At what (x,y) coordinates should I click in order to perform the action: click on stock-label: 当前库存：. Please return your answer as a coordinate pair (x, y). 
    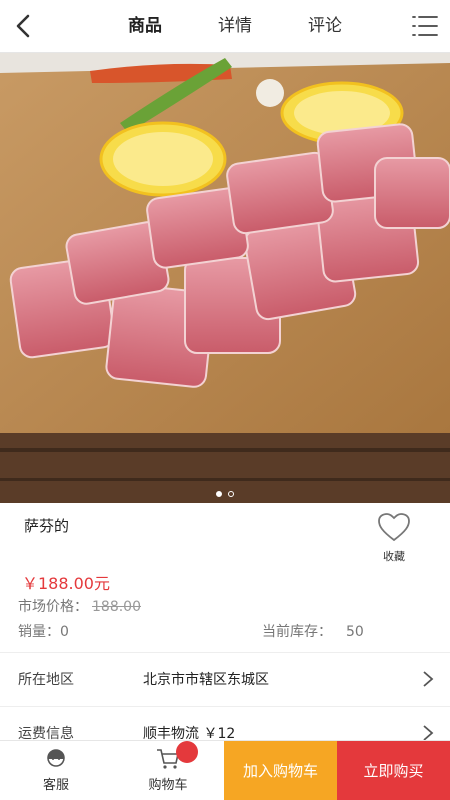
    Looking at the image, I should click on (297, 632).